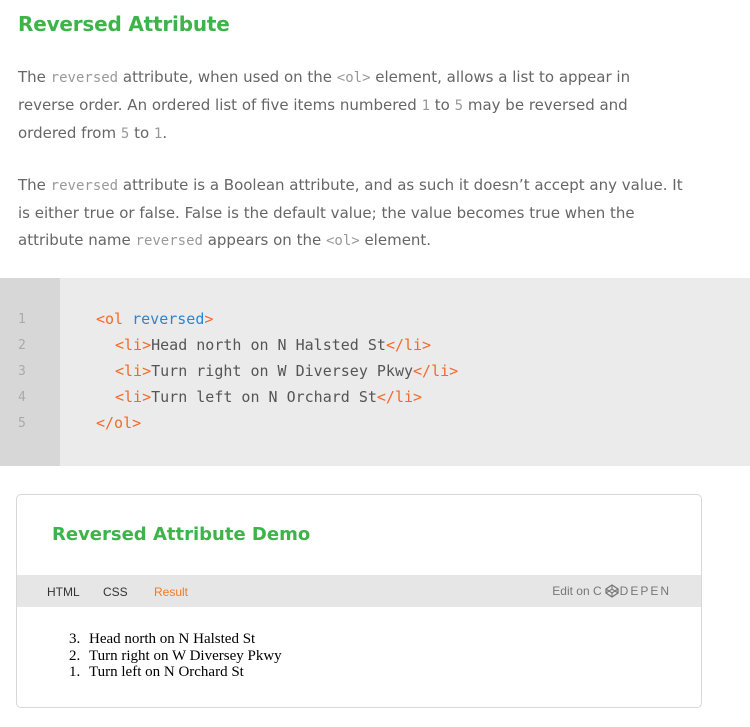  I want to click on line-number: 2, so click(22, 345).